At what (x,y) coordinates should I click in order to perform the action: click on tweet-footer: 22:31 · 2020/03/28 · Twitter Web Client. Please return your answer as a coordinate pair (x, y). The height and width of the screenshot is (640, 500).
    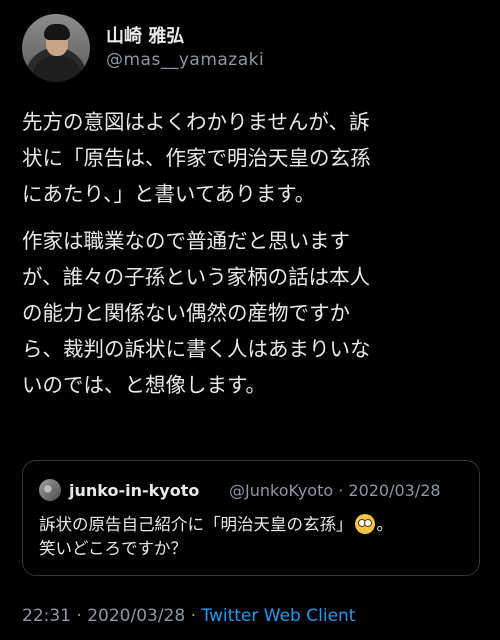
    Looking at the image, I should click on (188, 616).